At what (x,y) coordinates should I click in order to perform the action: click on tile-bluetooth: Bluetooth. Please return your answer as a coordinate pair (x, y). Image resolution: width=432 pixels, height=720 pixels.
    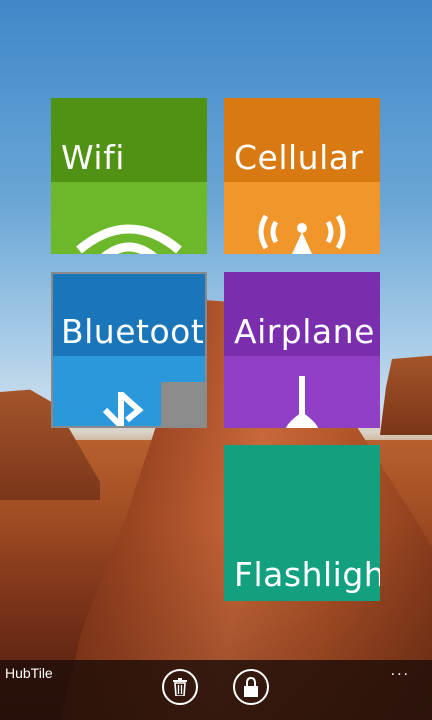
    Looking at the image, I should click on (129, 350).